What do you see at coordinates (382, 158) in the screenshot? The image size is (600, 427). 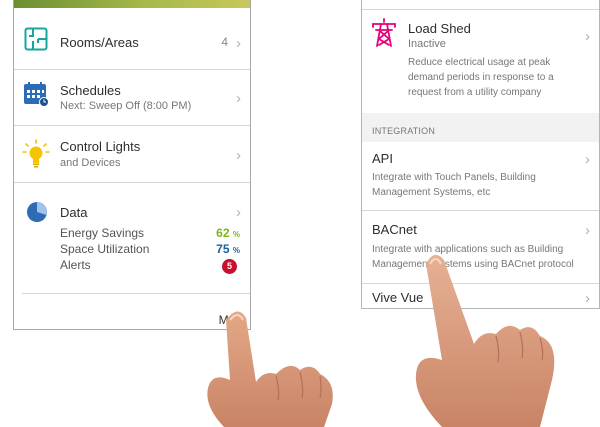 I see `api-label: API` at bounding box center [382, 158].